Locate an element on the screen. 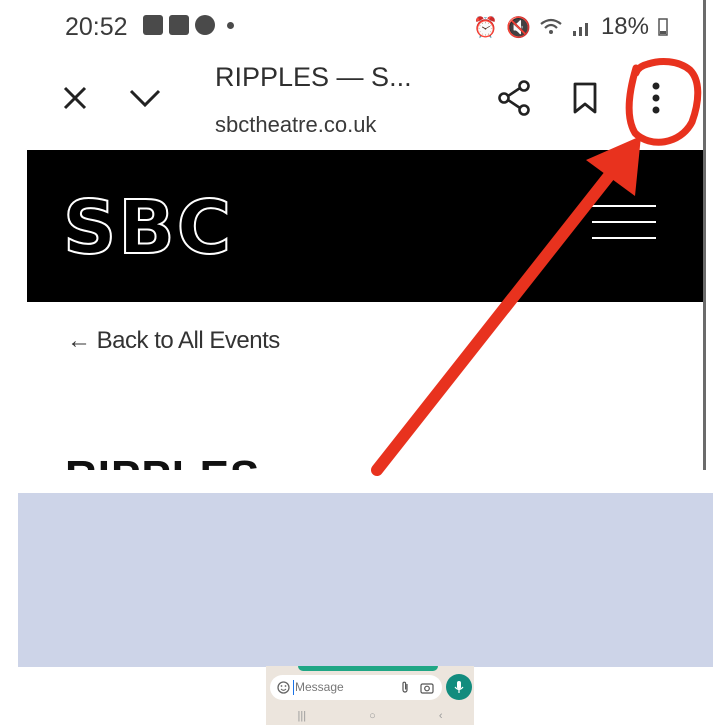 This screenshot has width=713, height=725. home-nav-icon: ○ is located at coordinates (372, 716).